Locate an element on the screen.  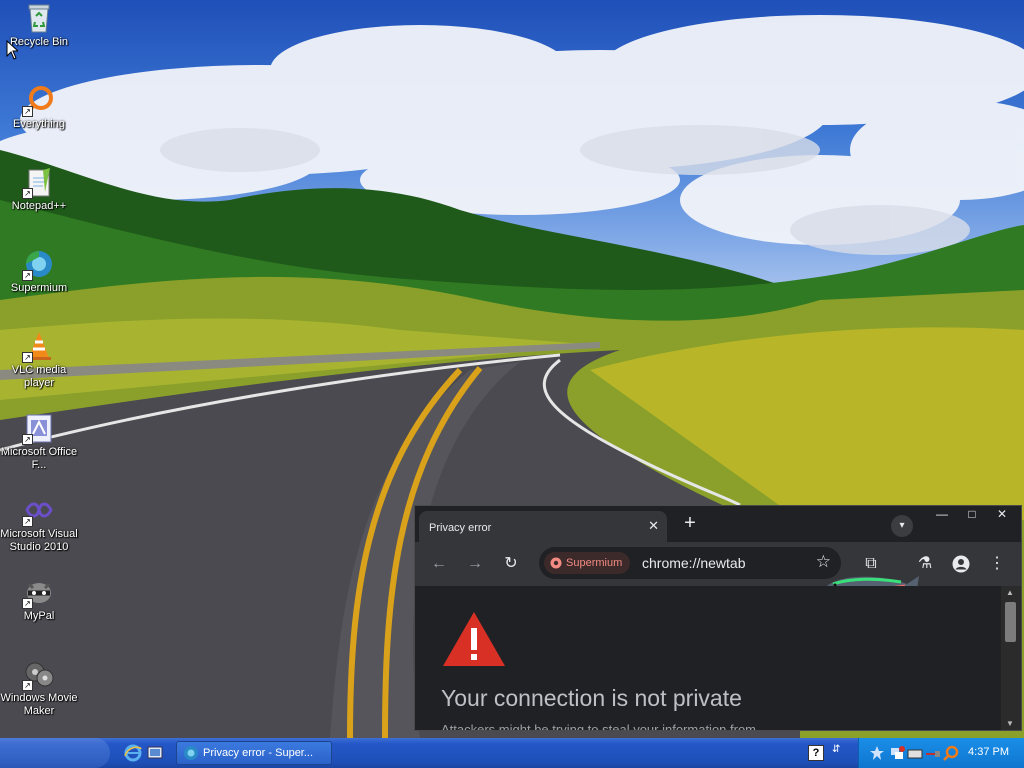
minimize-button: — is located at coordinates (942, 515).